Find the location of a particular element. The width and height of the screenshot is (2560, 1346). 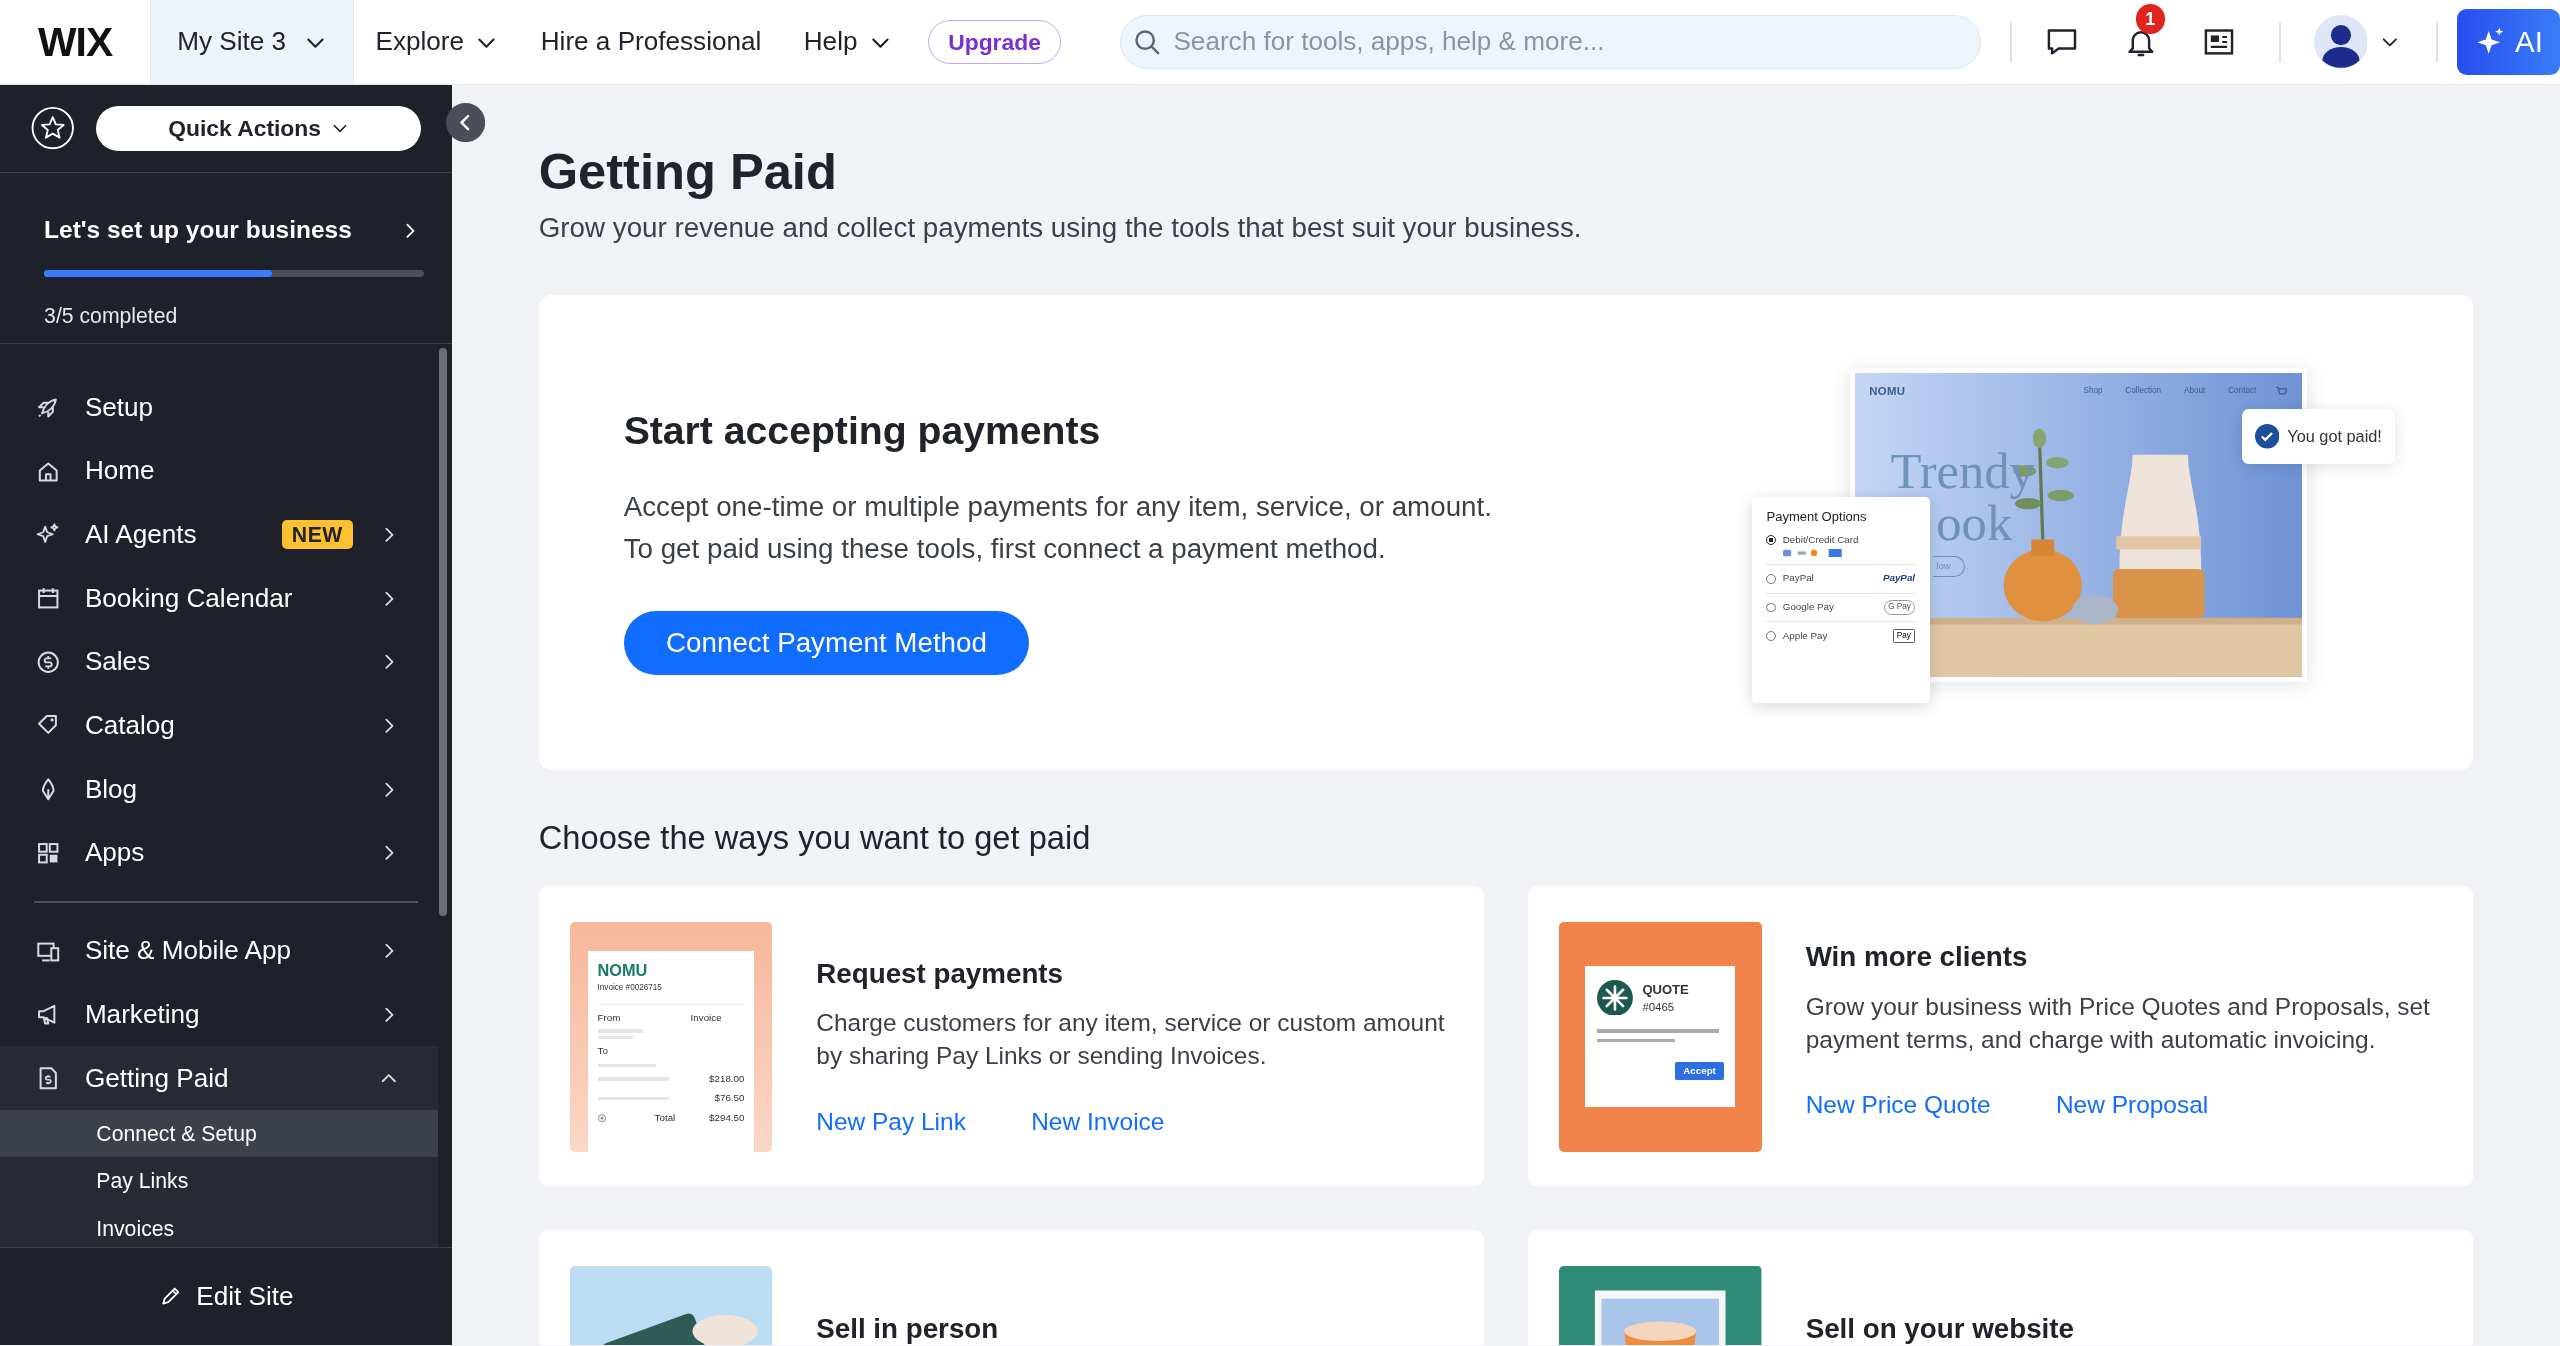

card-logos-icon is located at coordinates (1812, 553).